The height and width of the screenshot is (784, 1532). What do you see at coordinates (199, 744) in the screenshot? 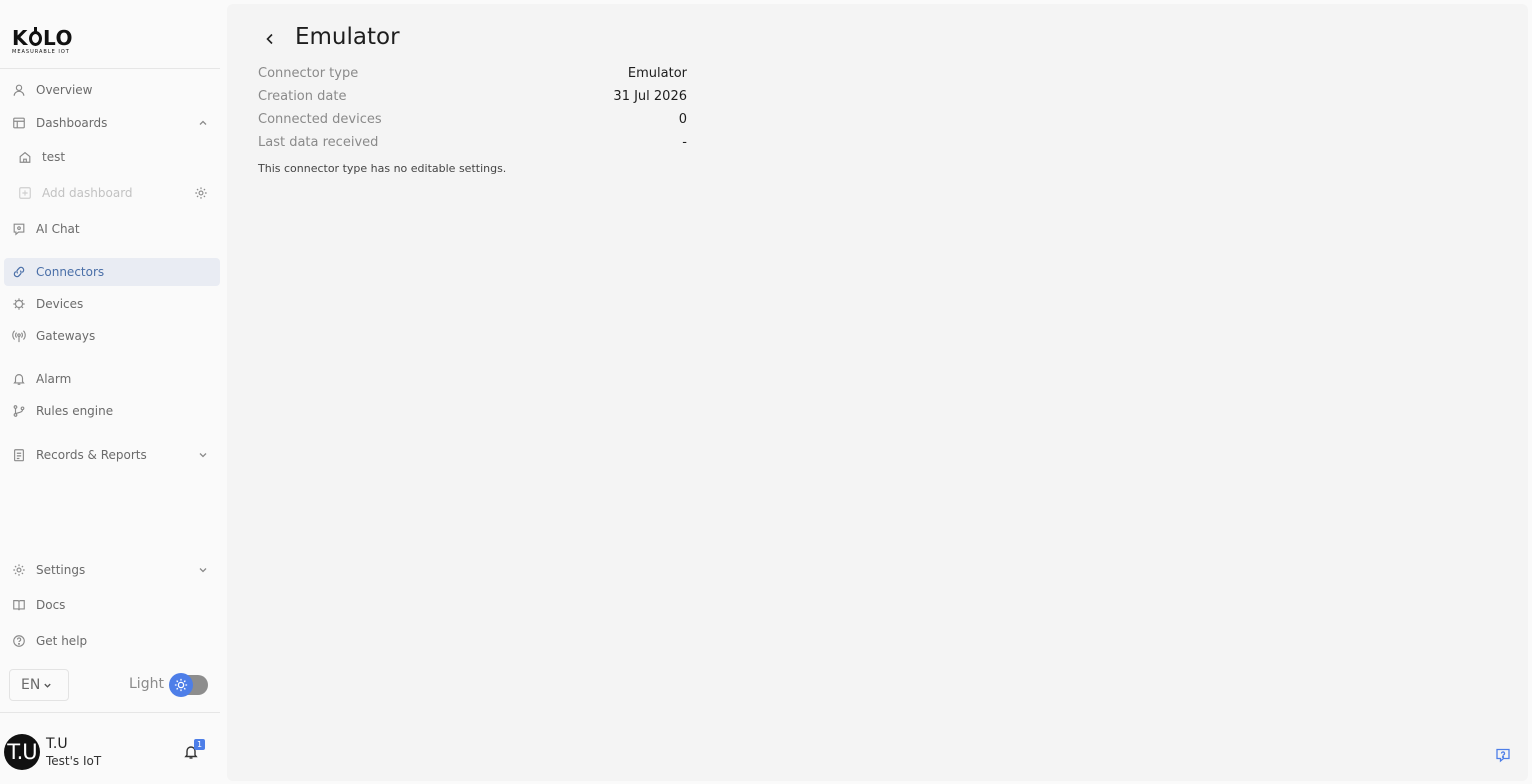
I see `notification-badge: 1` at bounding box center [199, 744].